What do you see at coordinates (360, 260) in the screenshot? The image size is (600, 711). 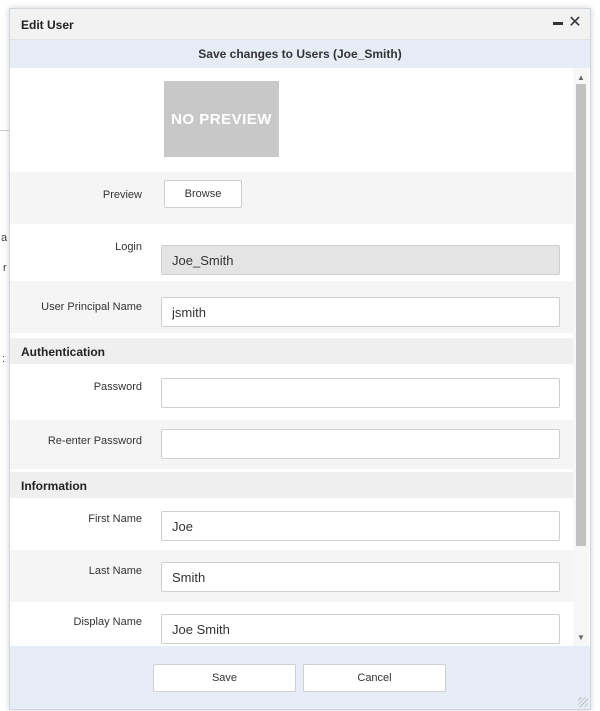 I see `login-field` at bounding box center [360, 260].